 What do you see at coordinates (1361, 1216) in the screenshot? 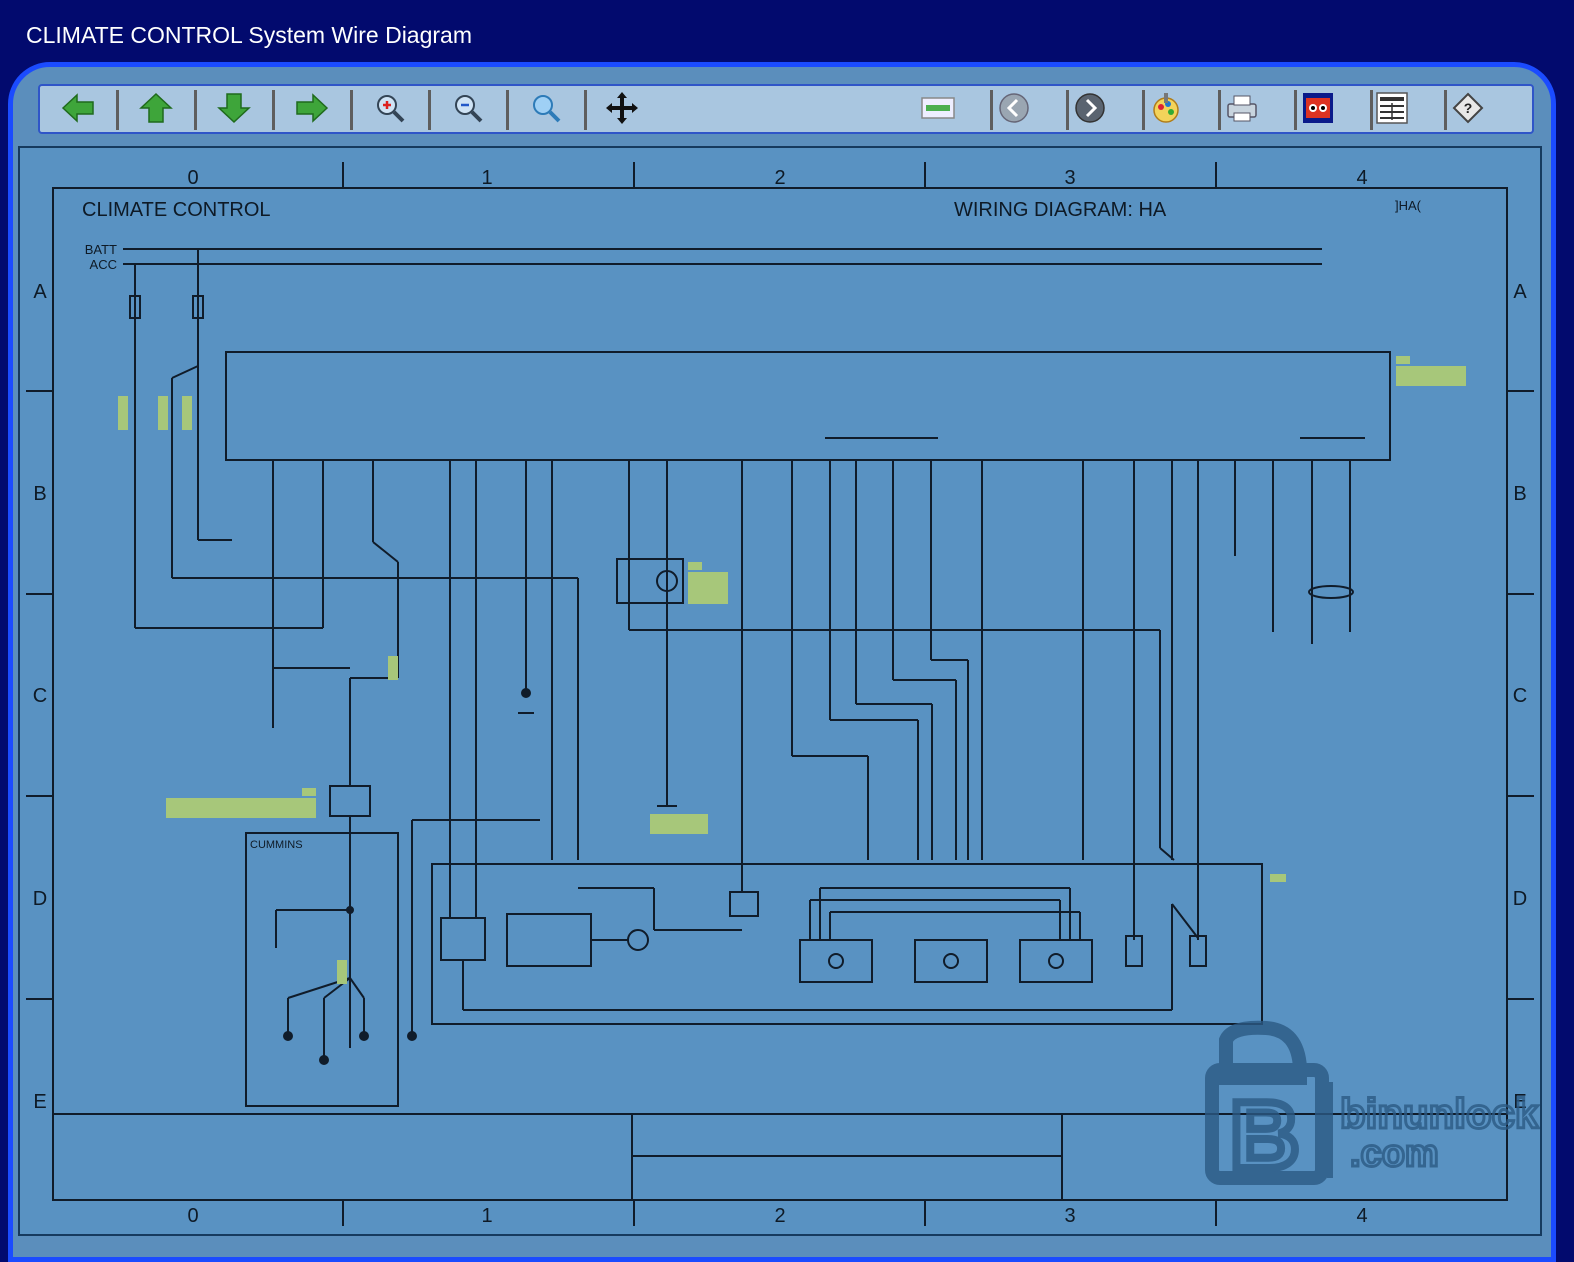
I see `col-label-bottom-4: 4` at bounding box center [1361, 1216].